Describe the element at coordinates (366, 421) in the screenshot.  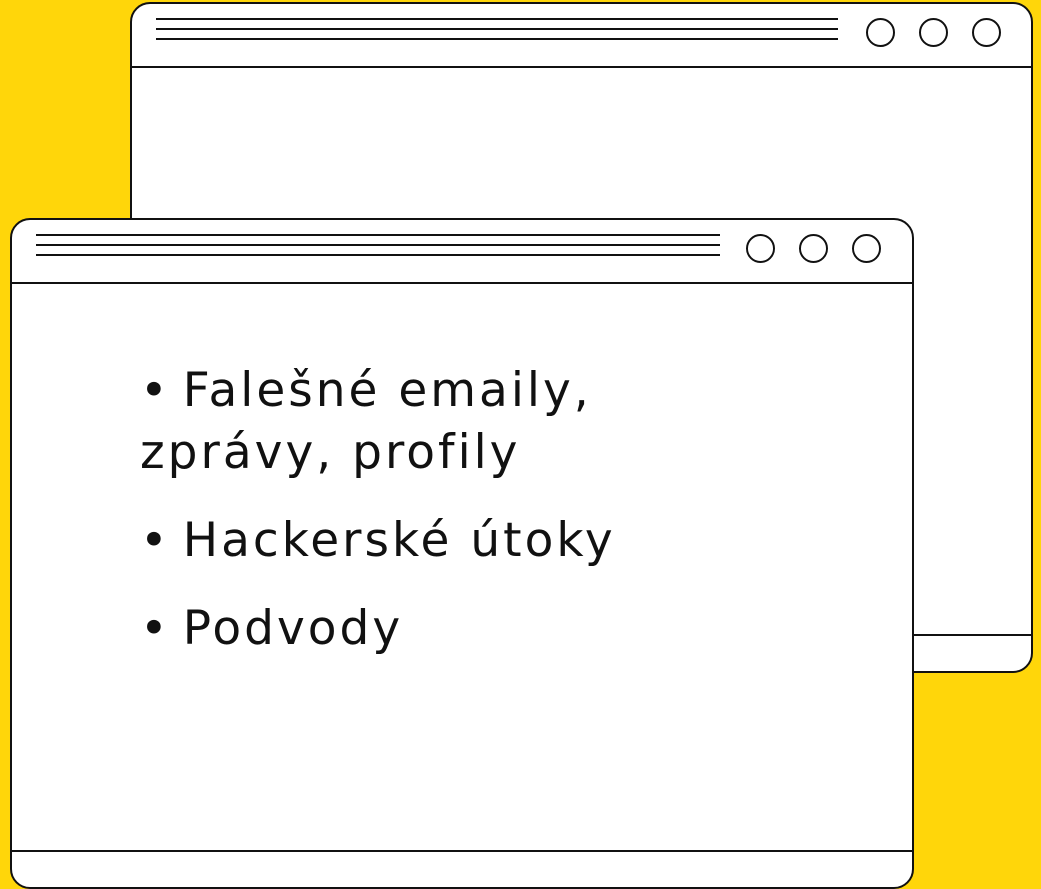
I see `list-item-text: Falešné emaily, zprávy, profily` at that location.